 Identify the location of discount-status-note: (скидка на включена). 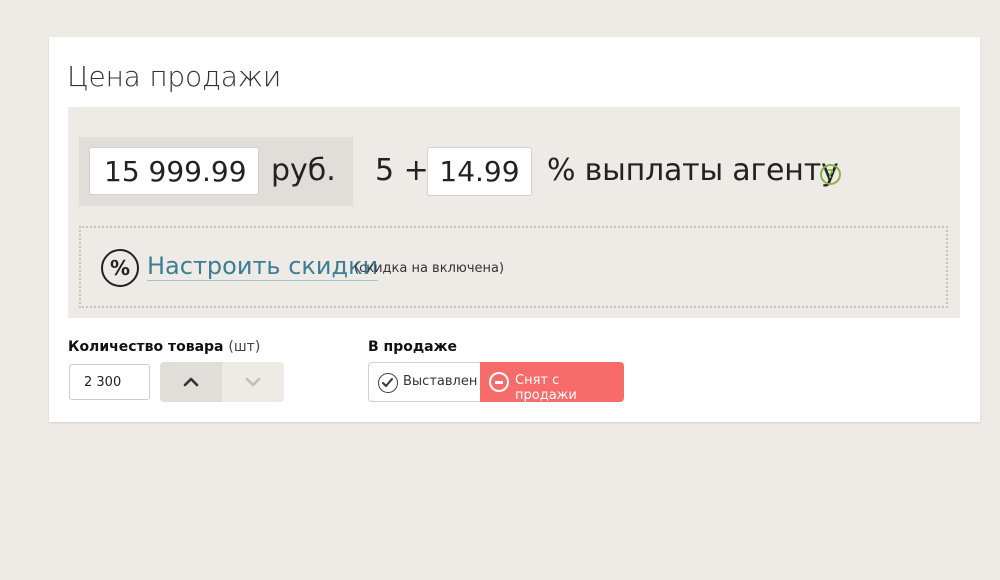
(429, 268).